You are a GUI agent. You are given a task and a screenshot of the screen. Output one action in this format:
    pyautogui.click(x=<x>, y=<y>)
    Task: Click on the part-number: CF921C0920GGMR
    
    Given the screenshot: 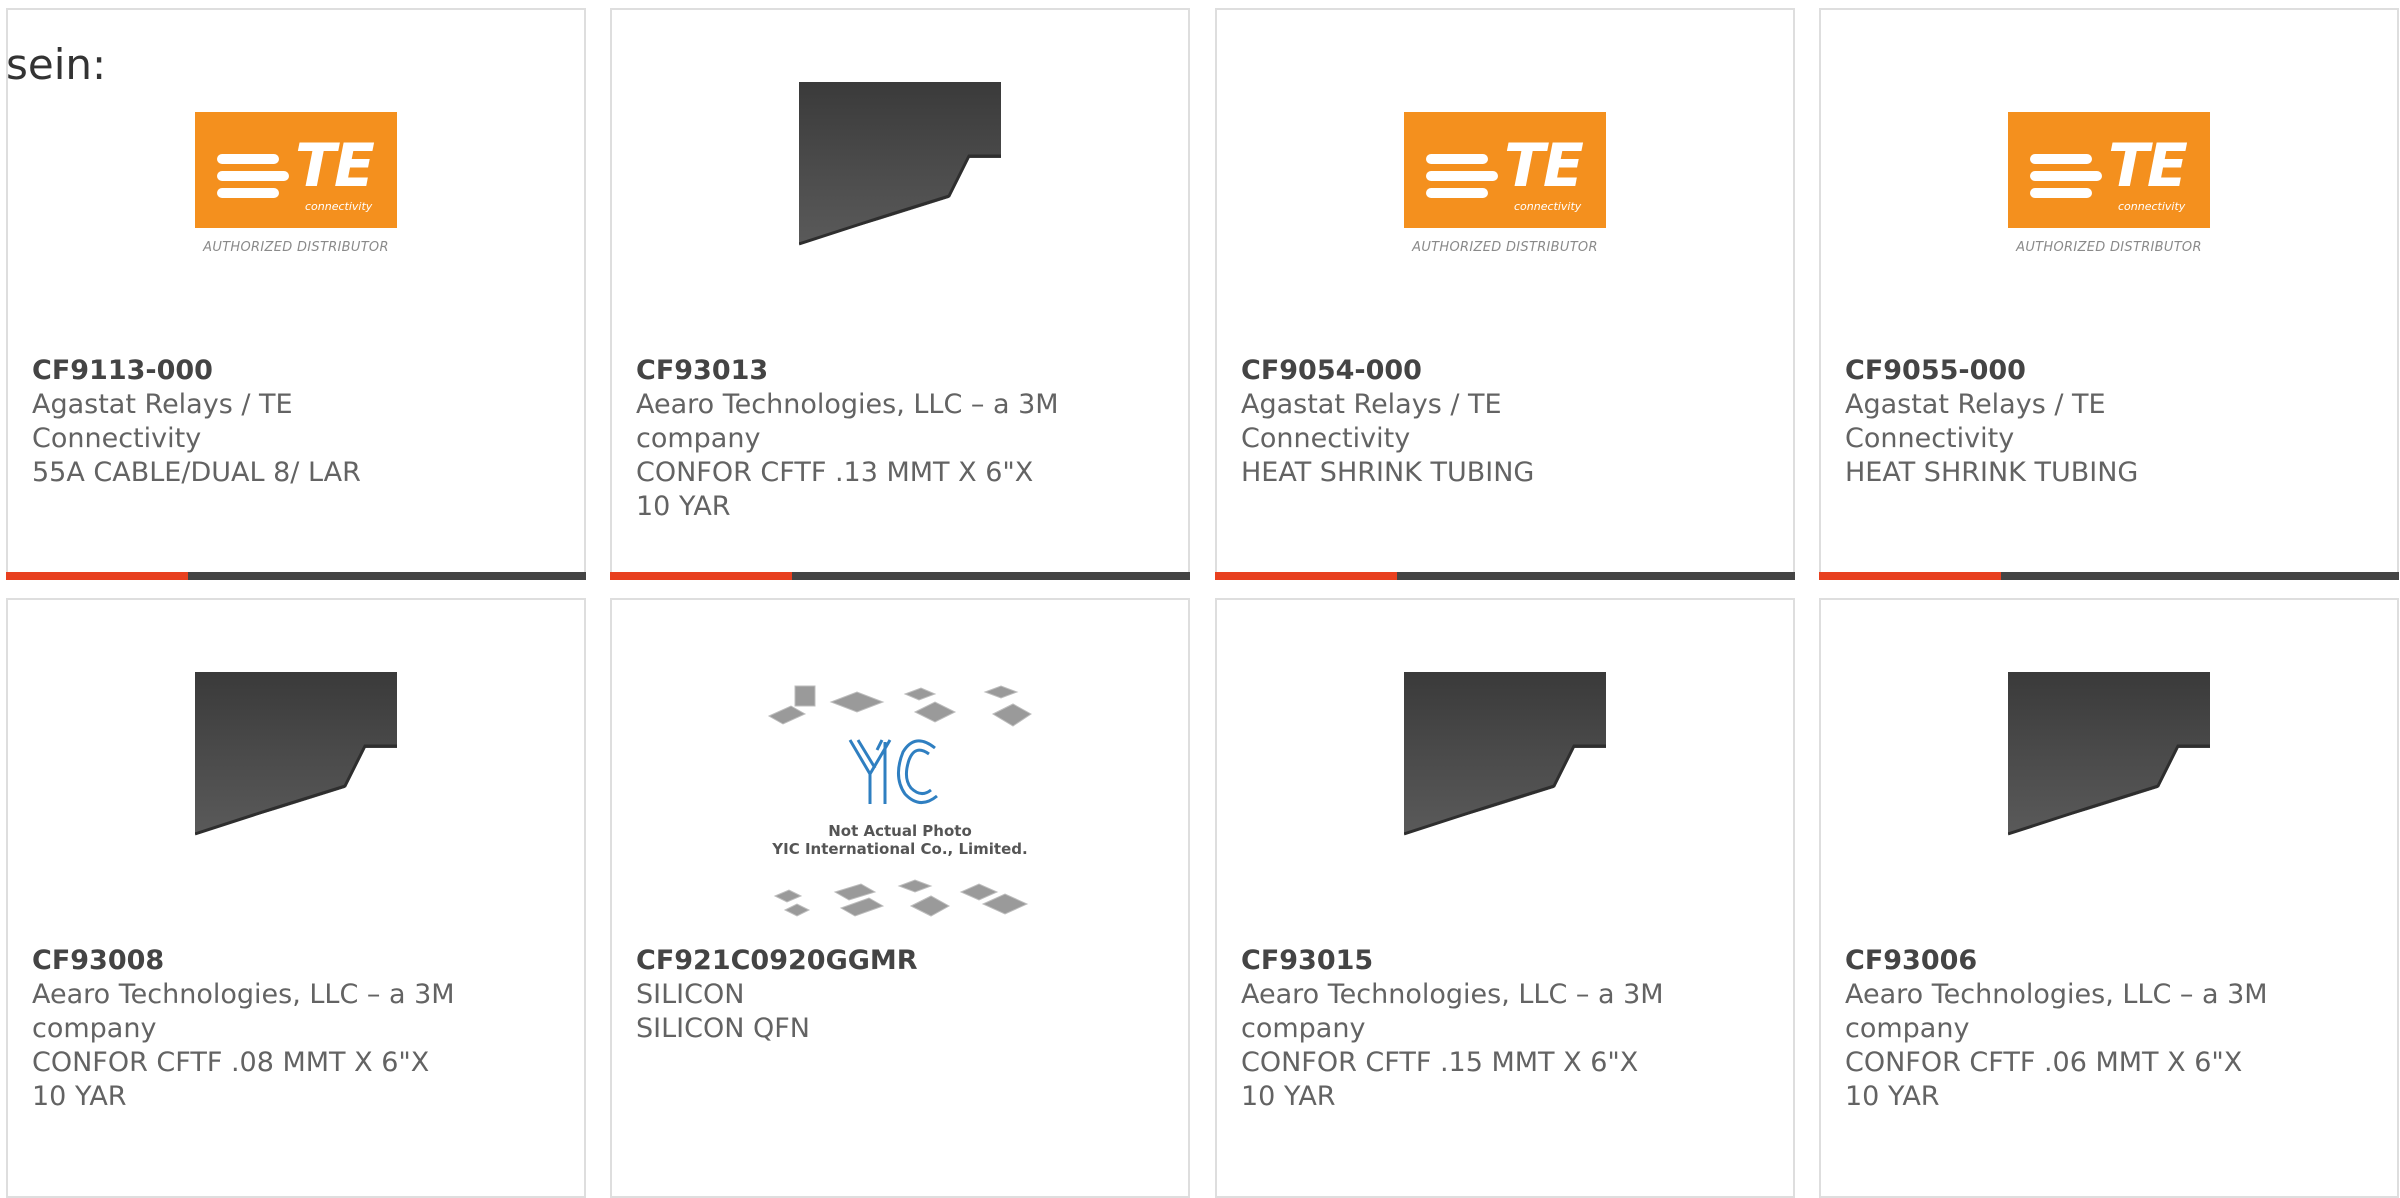 What is the action you would take?
    pyautogui.click(x=851, y=961)
    